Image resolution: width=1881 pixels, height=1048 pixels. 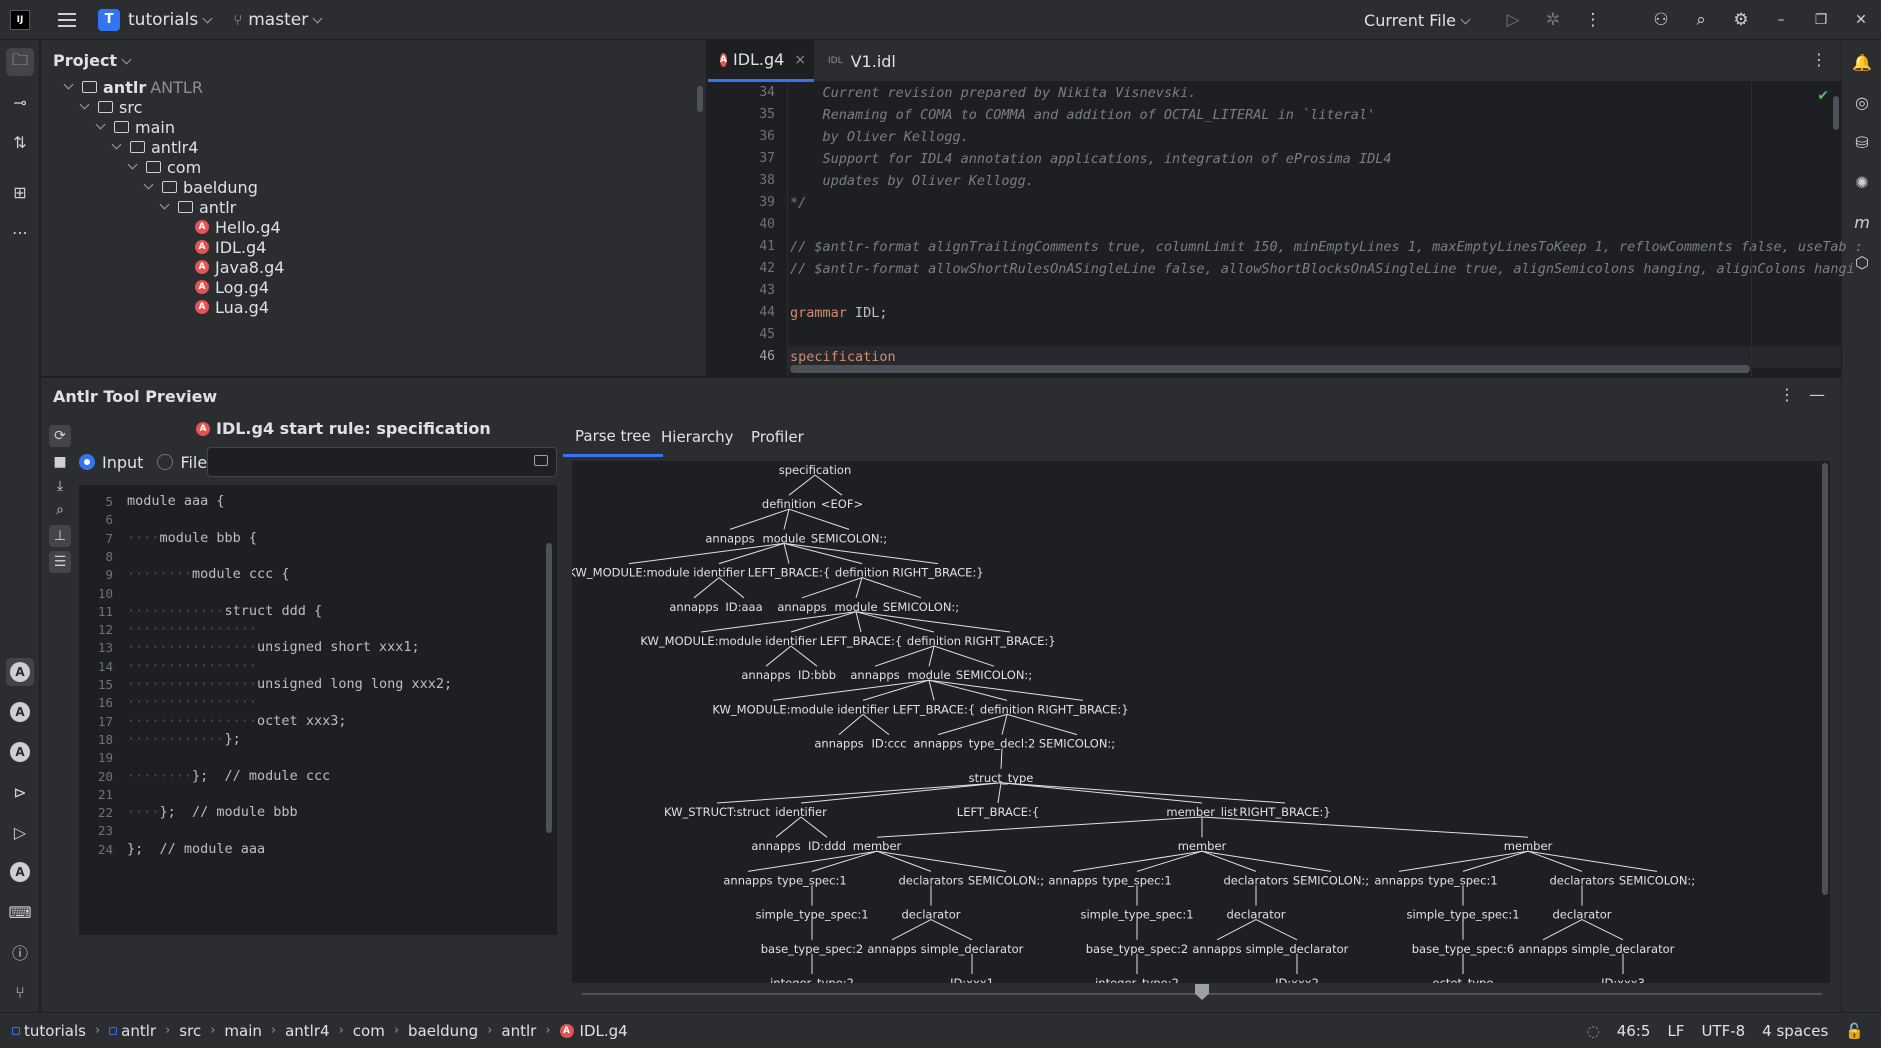 What do you see at coordinates (1825, 679) in the screenshot?
I see `tree-vertical-scrollbar` at bounding box center [1825, 679].